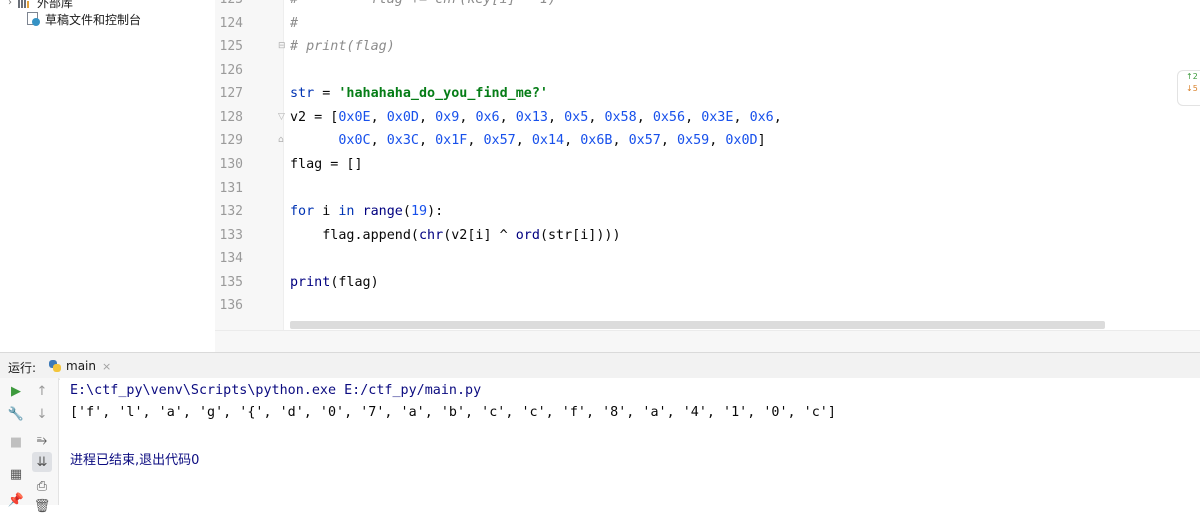 The height and width of the screenshot is (516, 1200). Describe the element at coordinates (326, 164) in the screenshot. I see `code-line: flag = []` at that location.